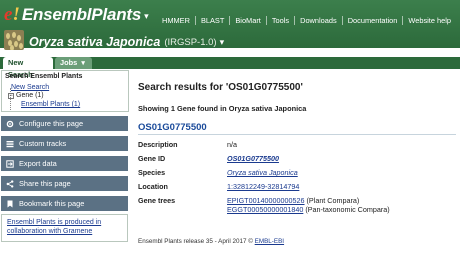  I want to click on share-icon, so click(10, 183).